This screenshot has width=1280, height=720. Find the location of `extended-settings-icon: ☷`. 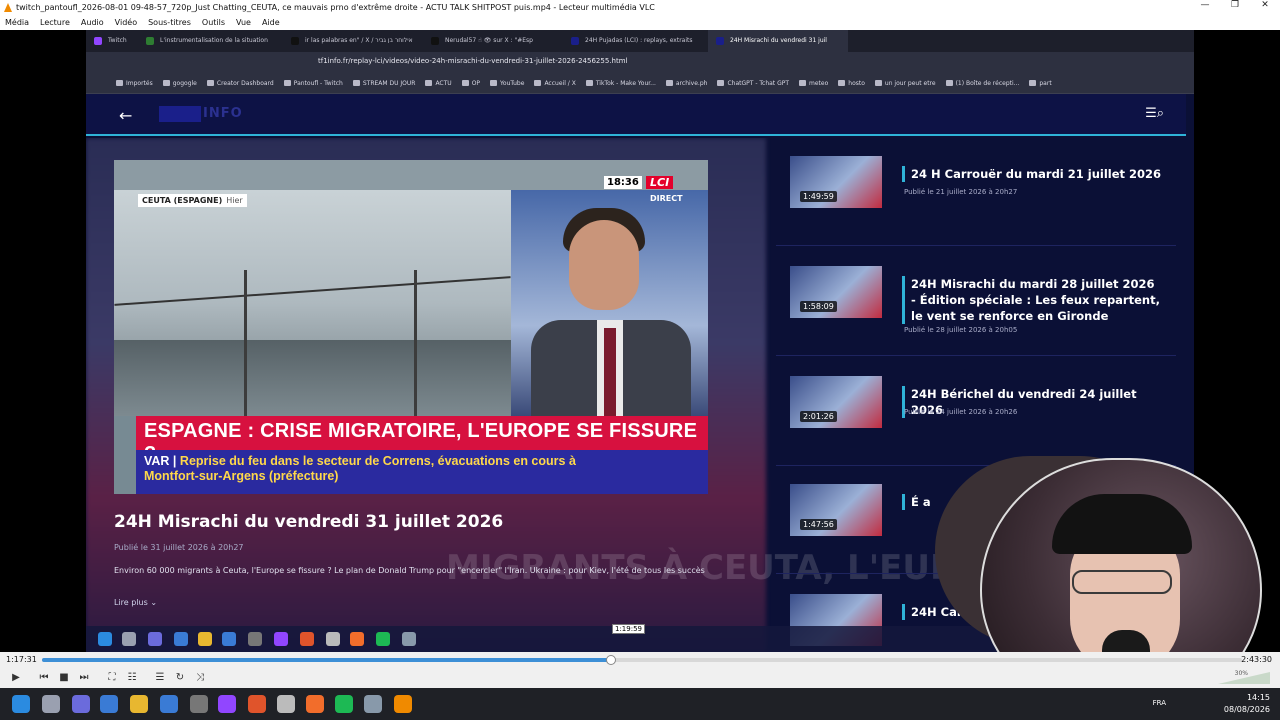

extended-settings-icon: ☷ is located at coordinates (132, 678).